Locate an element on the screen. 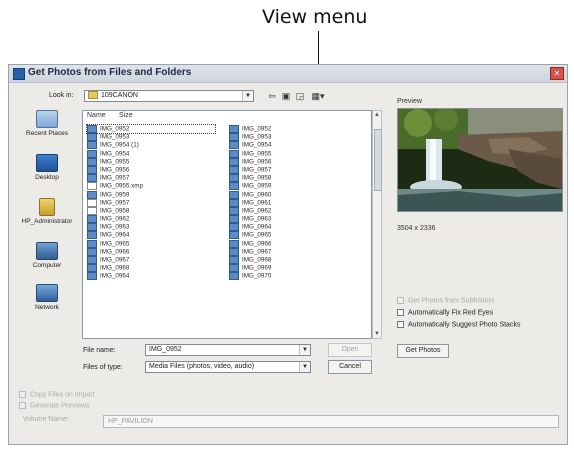 The height and width of the screenshot is (451, 574). photo-preview is located at coordinates (480, 160).